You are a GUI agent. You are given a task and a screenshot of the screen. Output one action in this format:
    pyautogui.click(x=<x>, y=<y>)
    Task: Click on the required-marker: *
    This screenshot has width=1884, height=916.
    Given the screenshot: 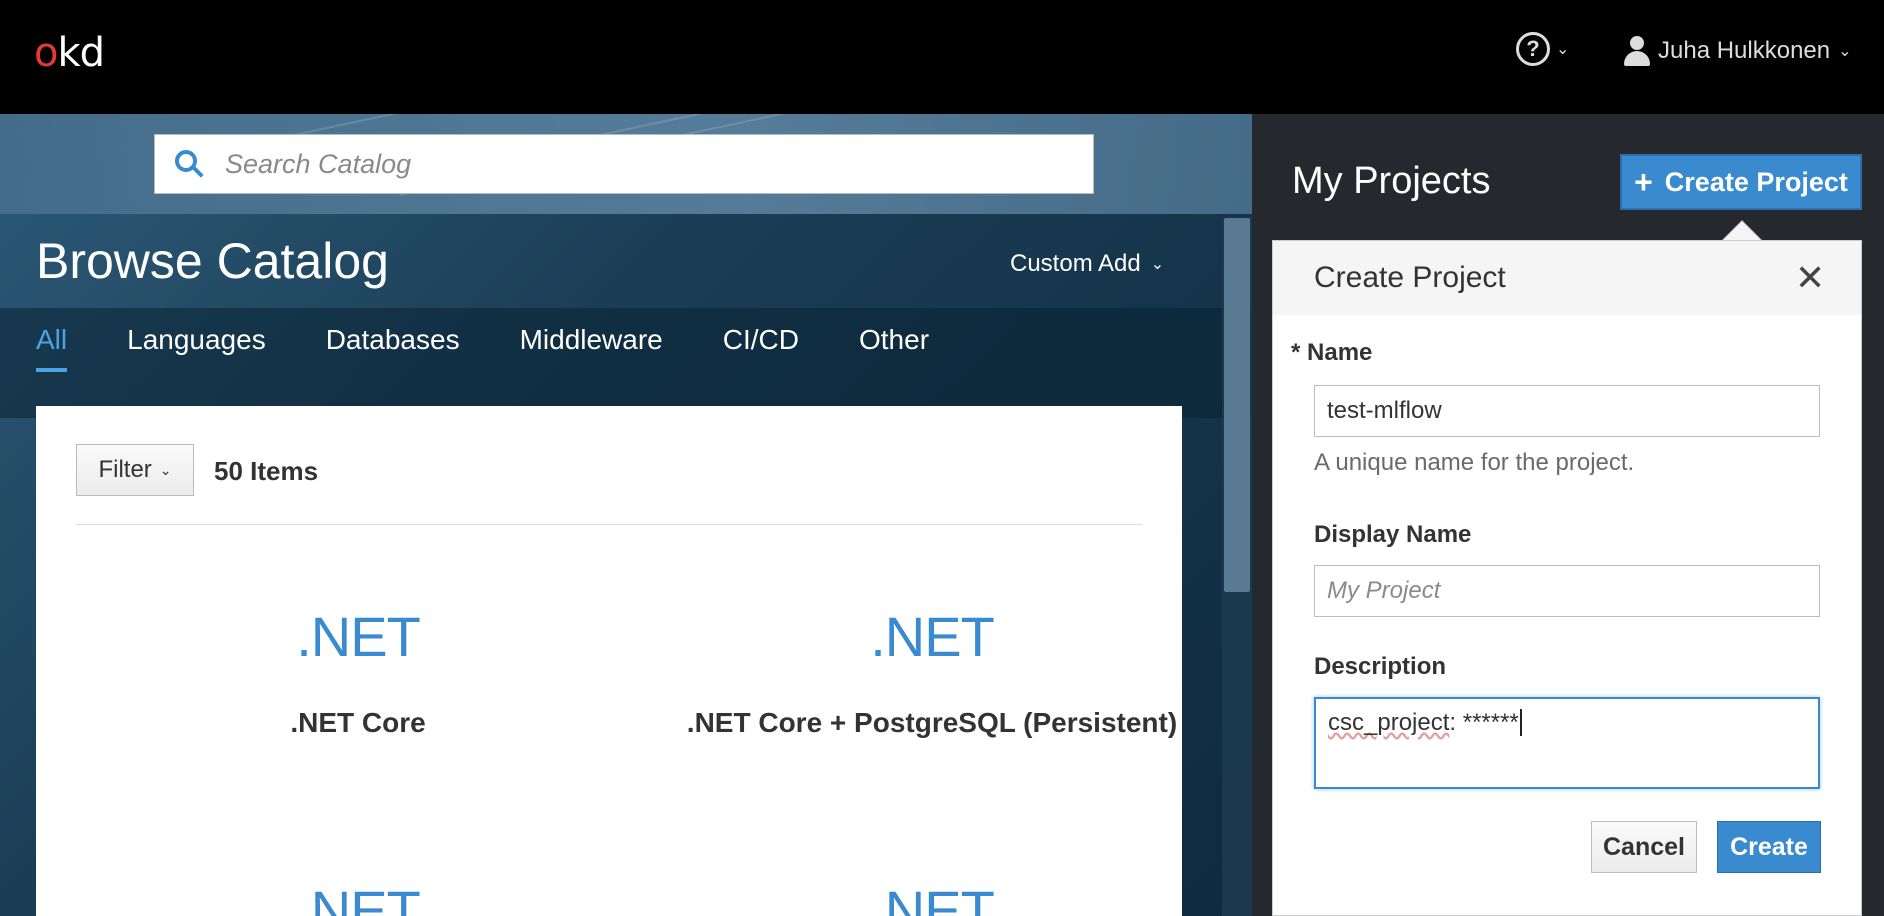 What is the action you would take?
    pyautogui.click(x=1296, y=352)
    